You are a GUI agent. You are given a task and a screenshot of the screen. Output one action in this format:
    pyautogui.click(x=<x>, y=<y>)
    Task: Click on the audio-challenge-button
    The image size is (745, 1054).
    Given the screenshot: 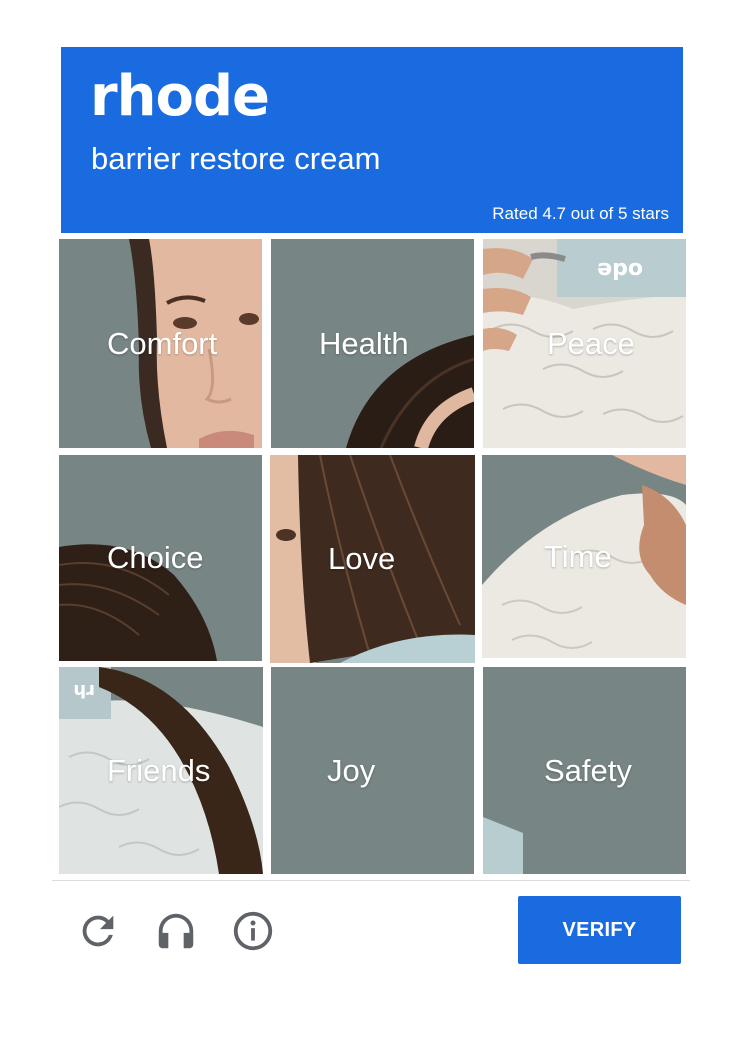 What is the action you would take?
    pyautogui.click(x=176, y=931)
    